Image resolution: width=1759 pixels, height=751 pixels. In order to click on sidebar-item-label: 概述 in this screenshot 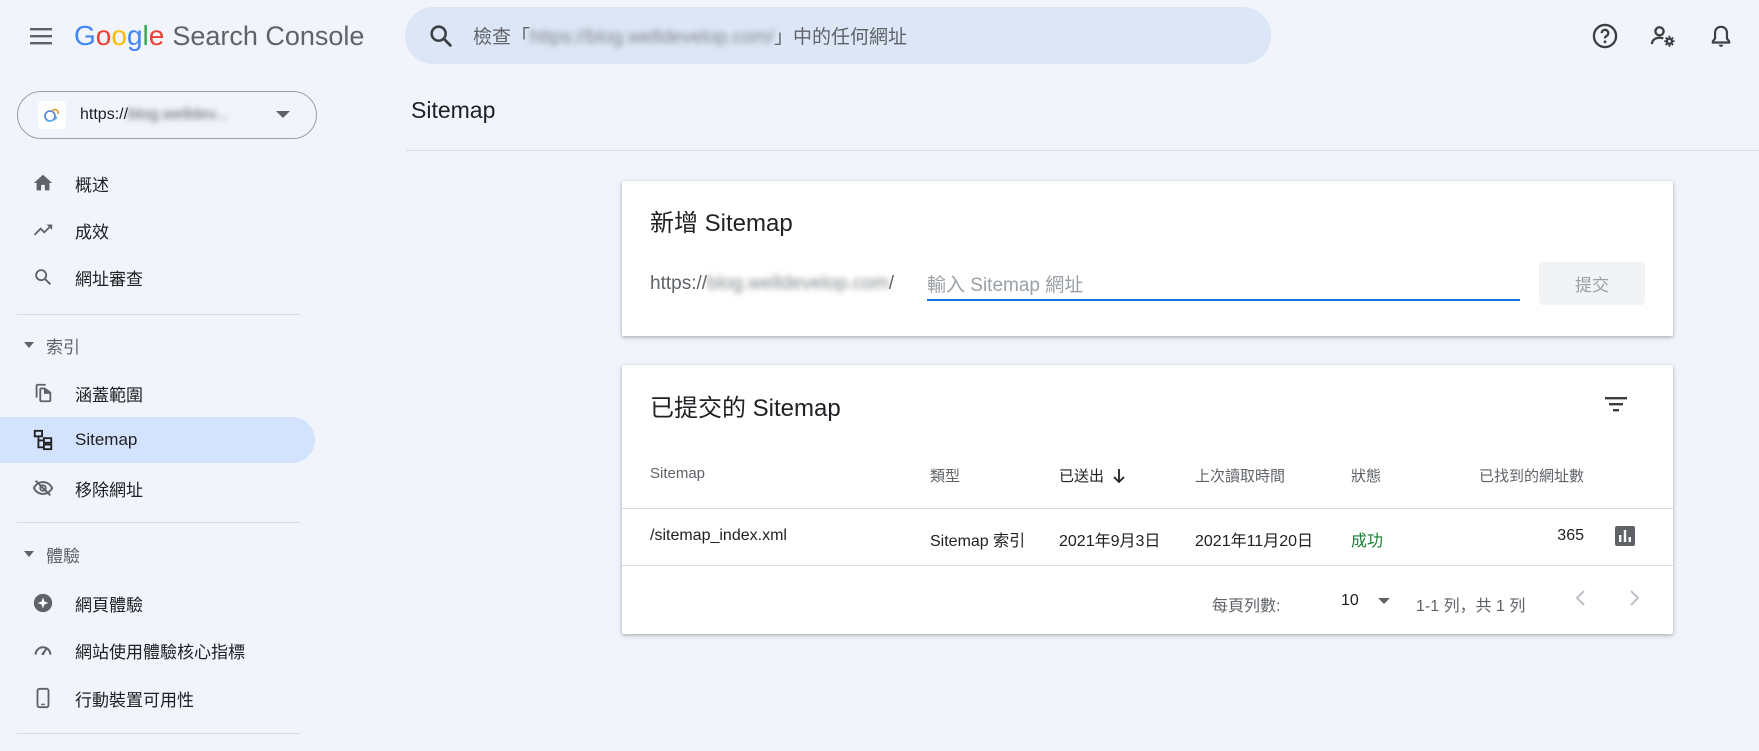, I will do `click(92, 185)`.